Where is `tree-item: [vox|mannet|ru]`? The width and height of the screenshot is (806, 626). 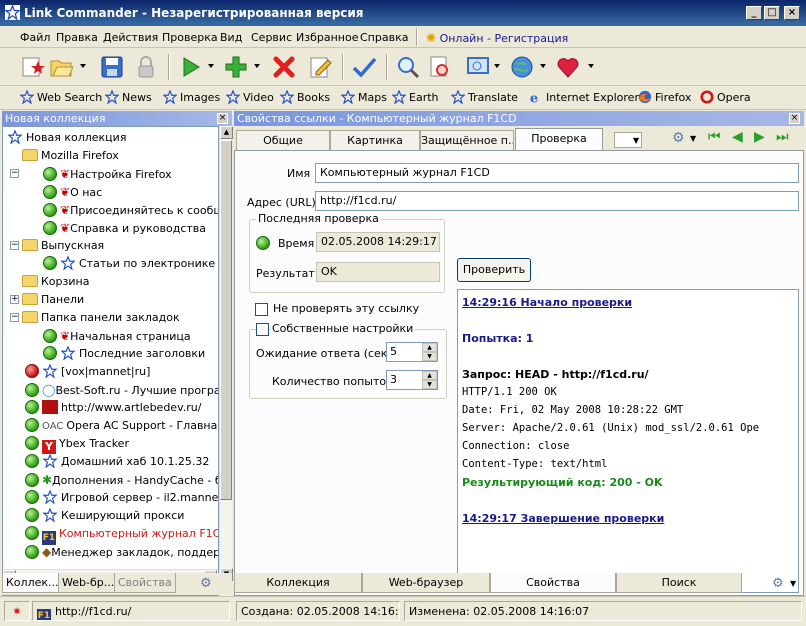
tree-item: [vox|mannet|ru] is located at coordinates (87, 372).